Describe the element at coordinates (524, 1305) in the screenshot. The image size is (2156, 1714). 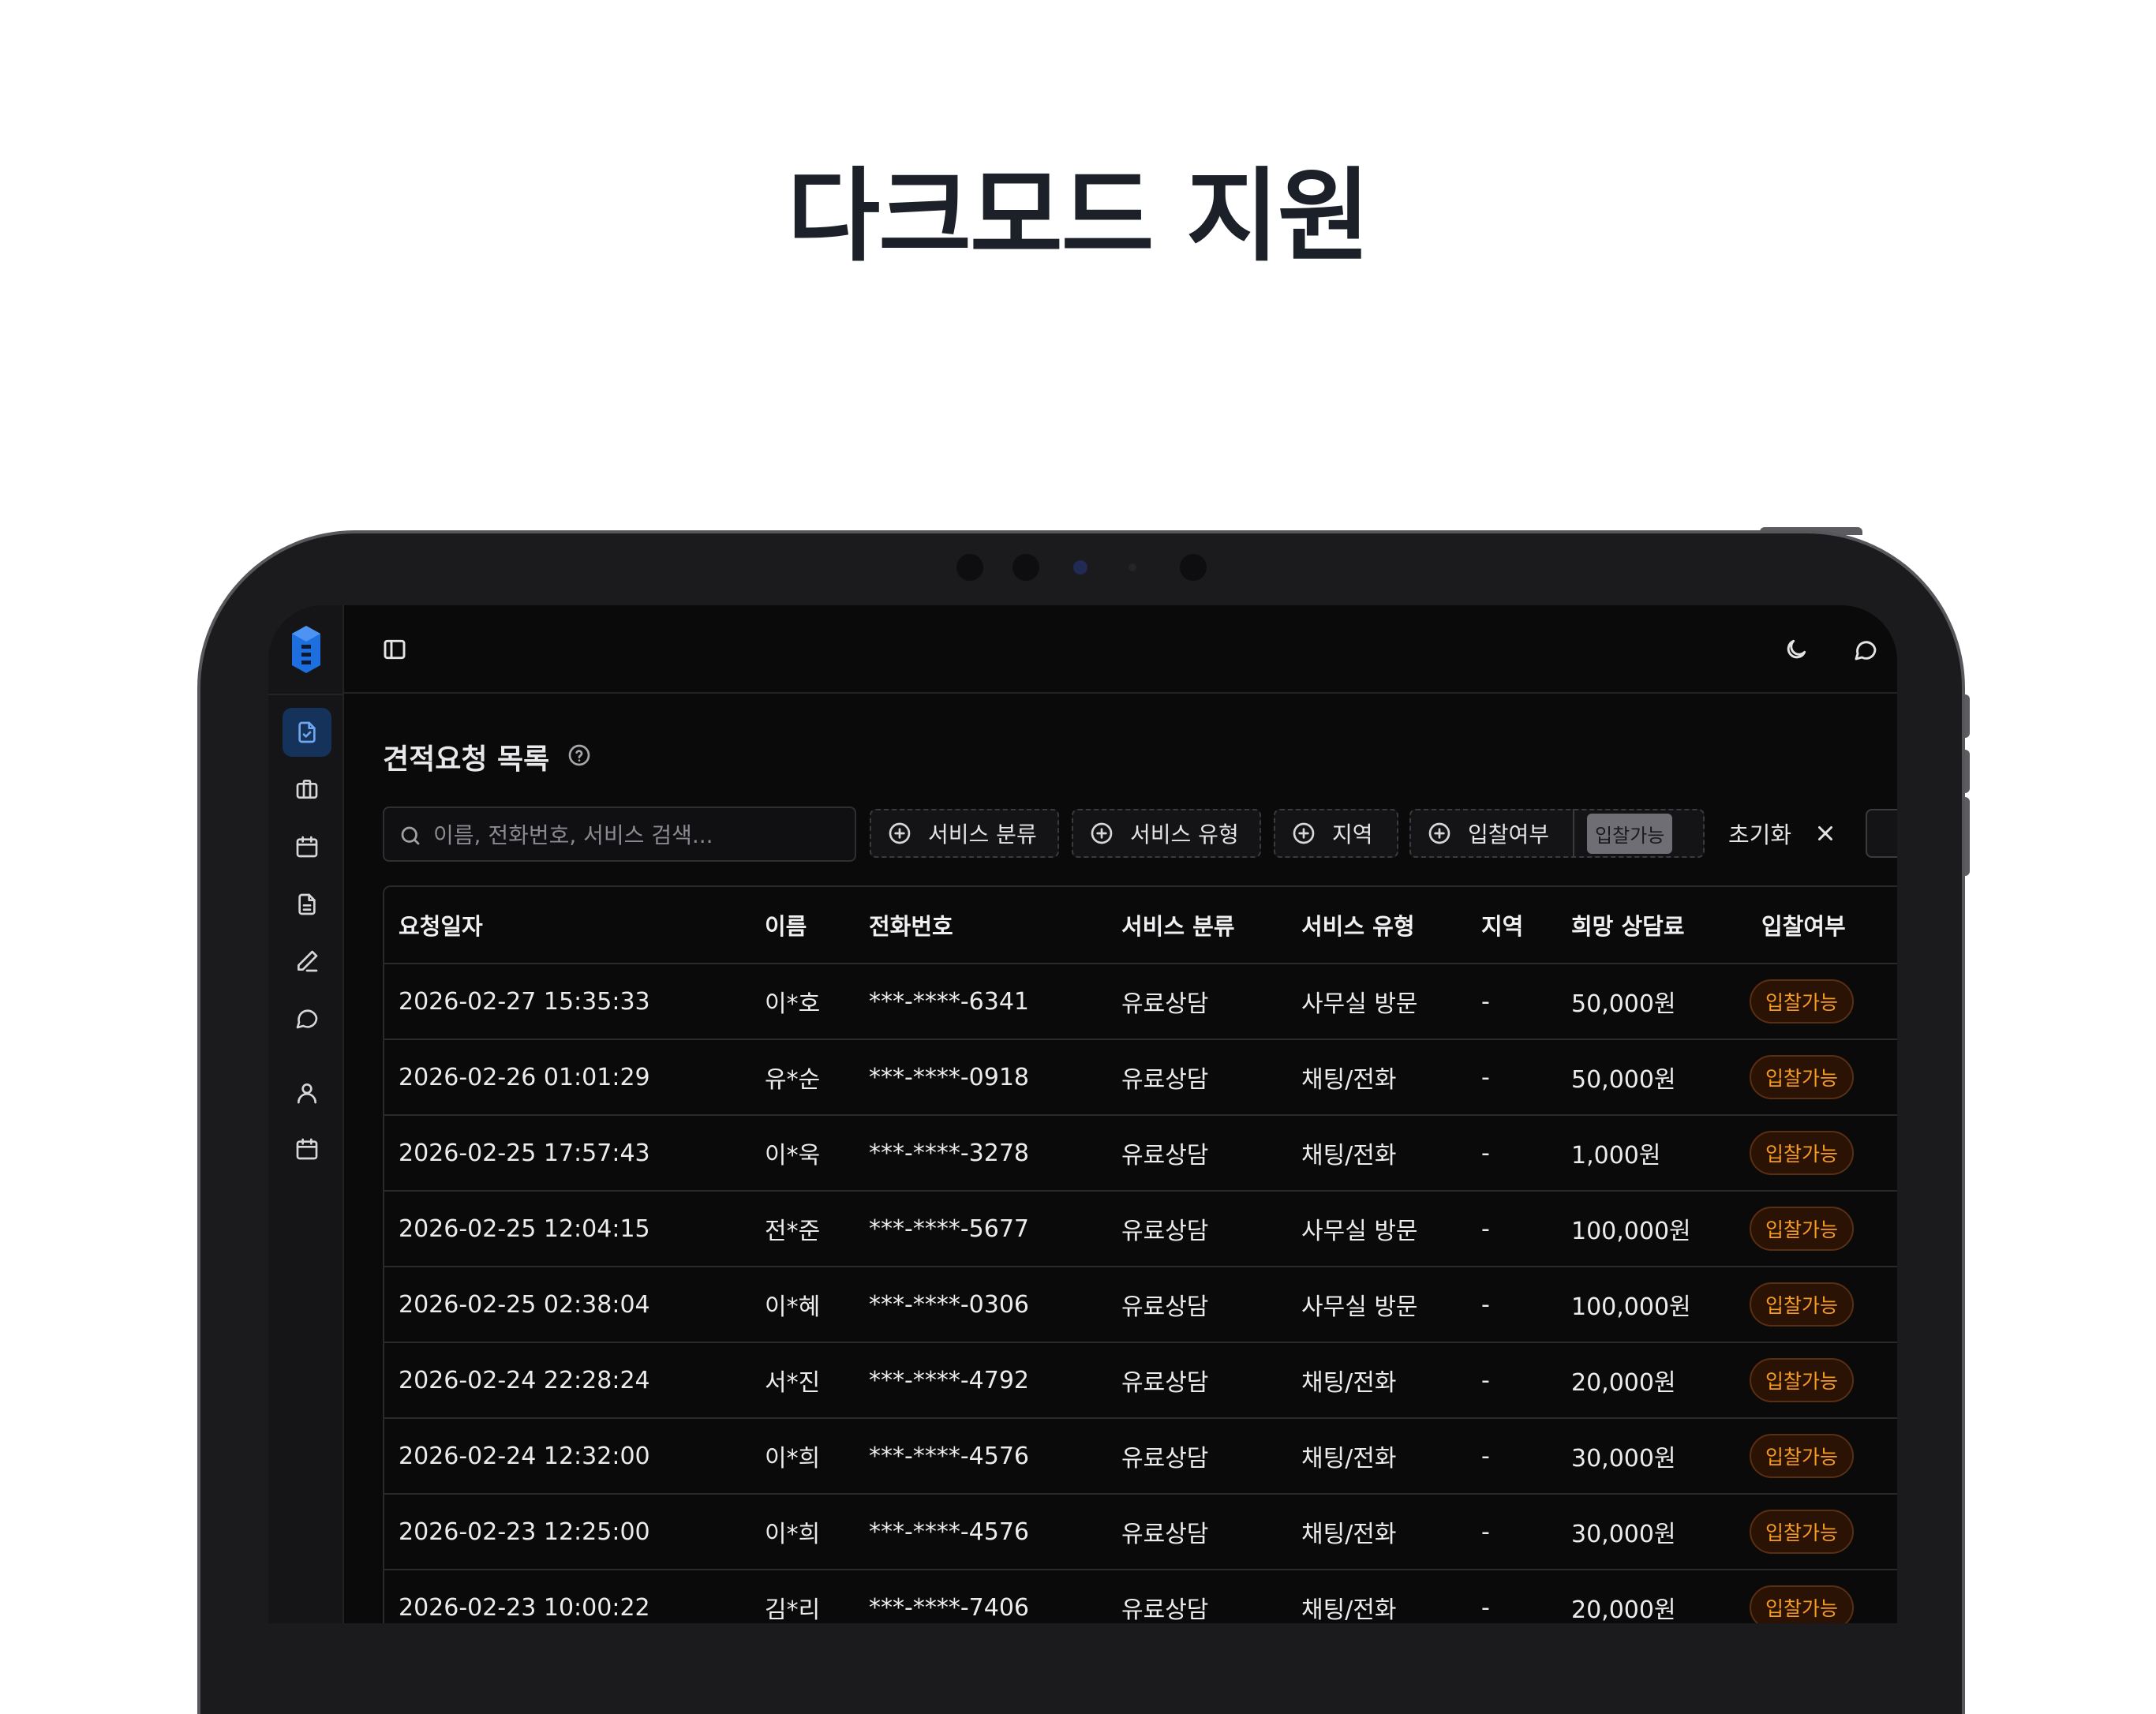
I see `cell-request-date: 2026-02-25 02:38:04` at that location.